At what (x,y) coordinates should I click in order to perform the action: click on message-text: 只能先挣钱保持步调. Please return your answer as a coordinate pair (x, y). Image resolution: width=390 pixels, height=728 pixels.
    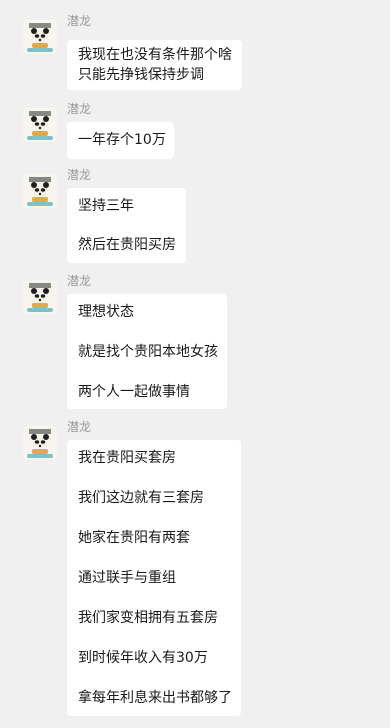
    Looking at the image, I should click on (141, 75).